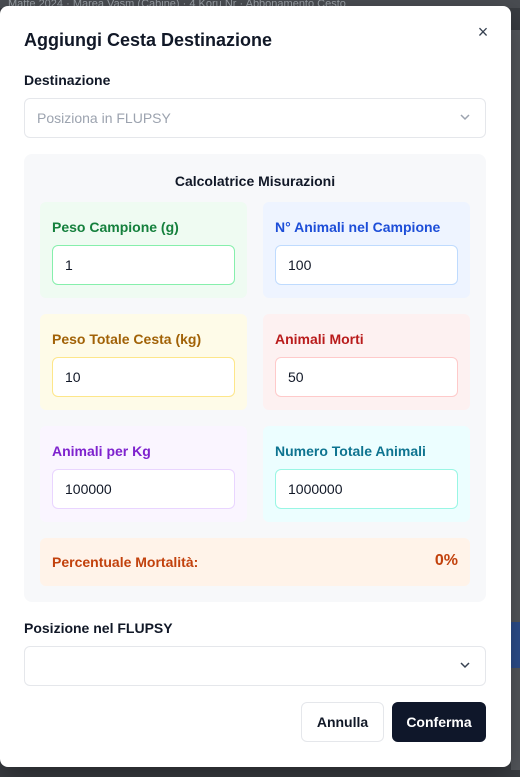 The height and width of the screenshot is (777, 520). I want to click on sample-weight-card: Peso Campione (g) 1, so click(143, 250).